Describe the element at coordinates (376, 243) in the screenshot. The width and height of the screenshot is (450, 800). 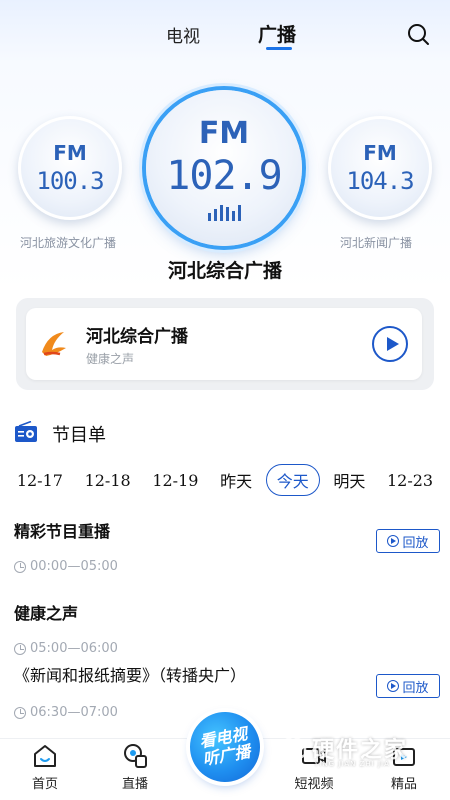
I see `station-name-right: 河北新闻广播` at that location.